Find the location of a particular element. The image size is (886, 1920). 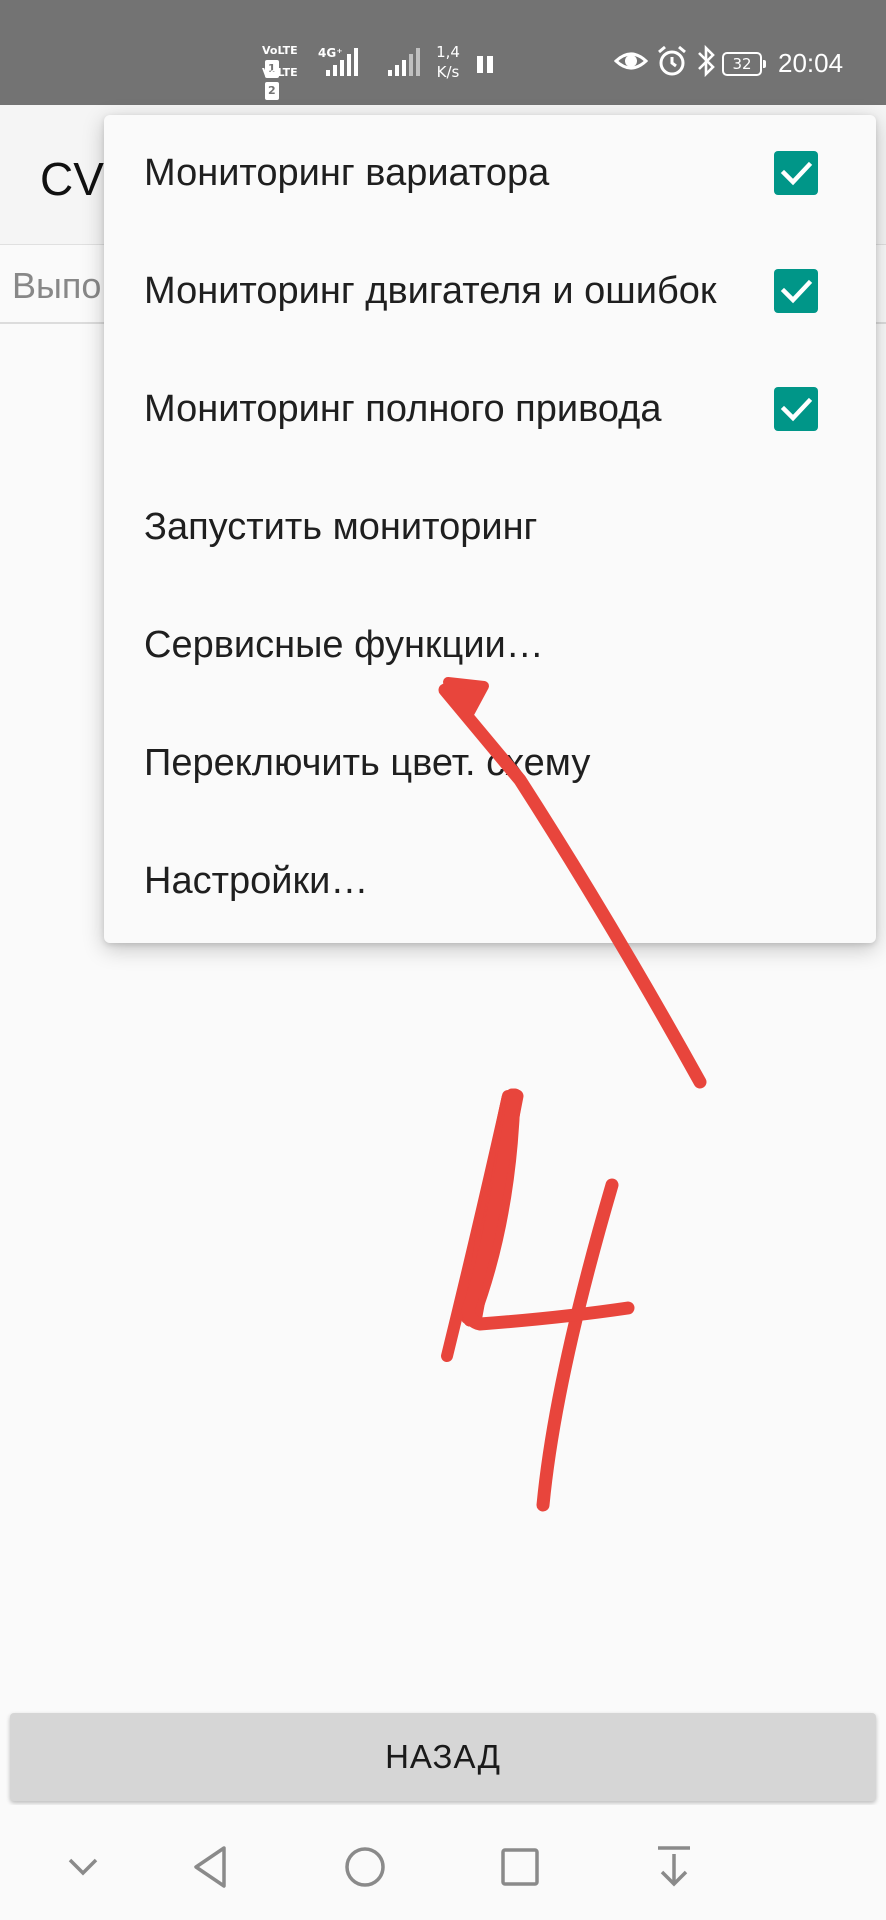

navigation-bar is located at coordinates (443, 1862).